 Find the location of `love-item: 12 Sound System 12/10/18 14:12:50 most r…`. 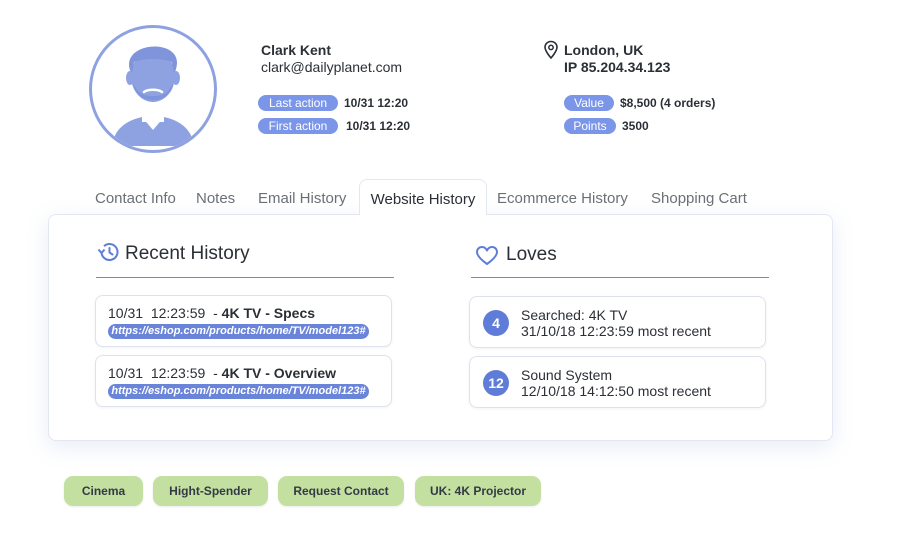

love-item: 12 Sound System 12/10/18 14:12:50 most r… is located at coordinates (617, 382).